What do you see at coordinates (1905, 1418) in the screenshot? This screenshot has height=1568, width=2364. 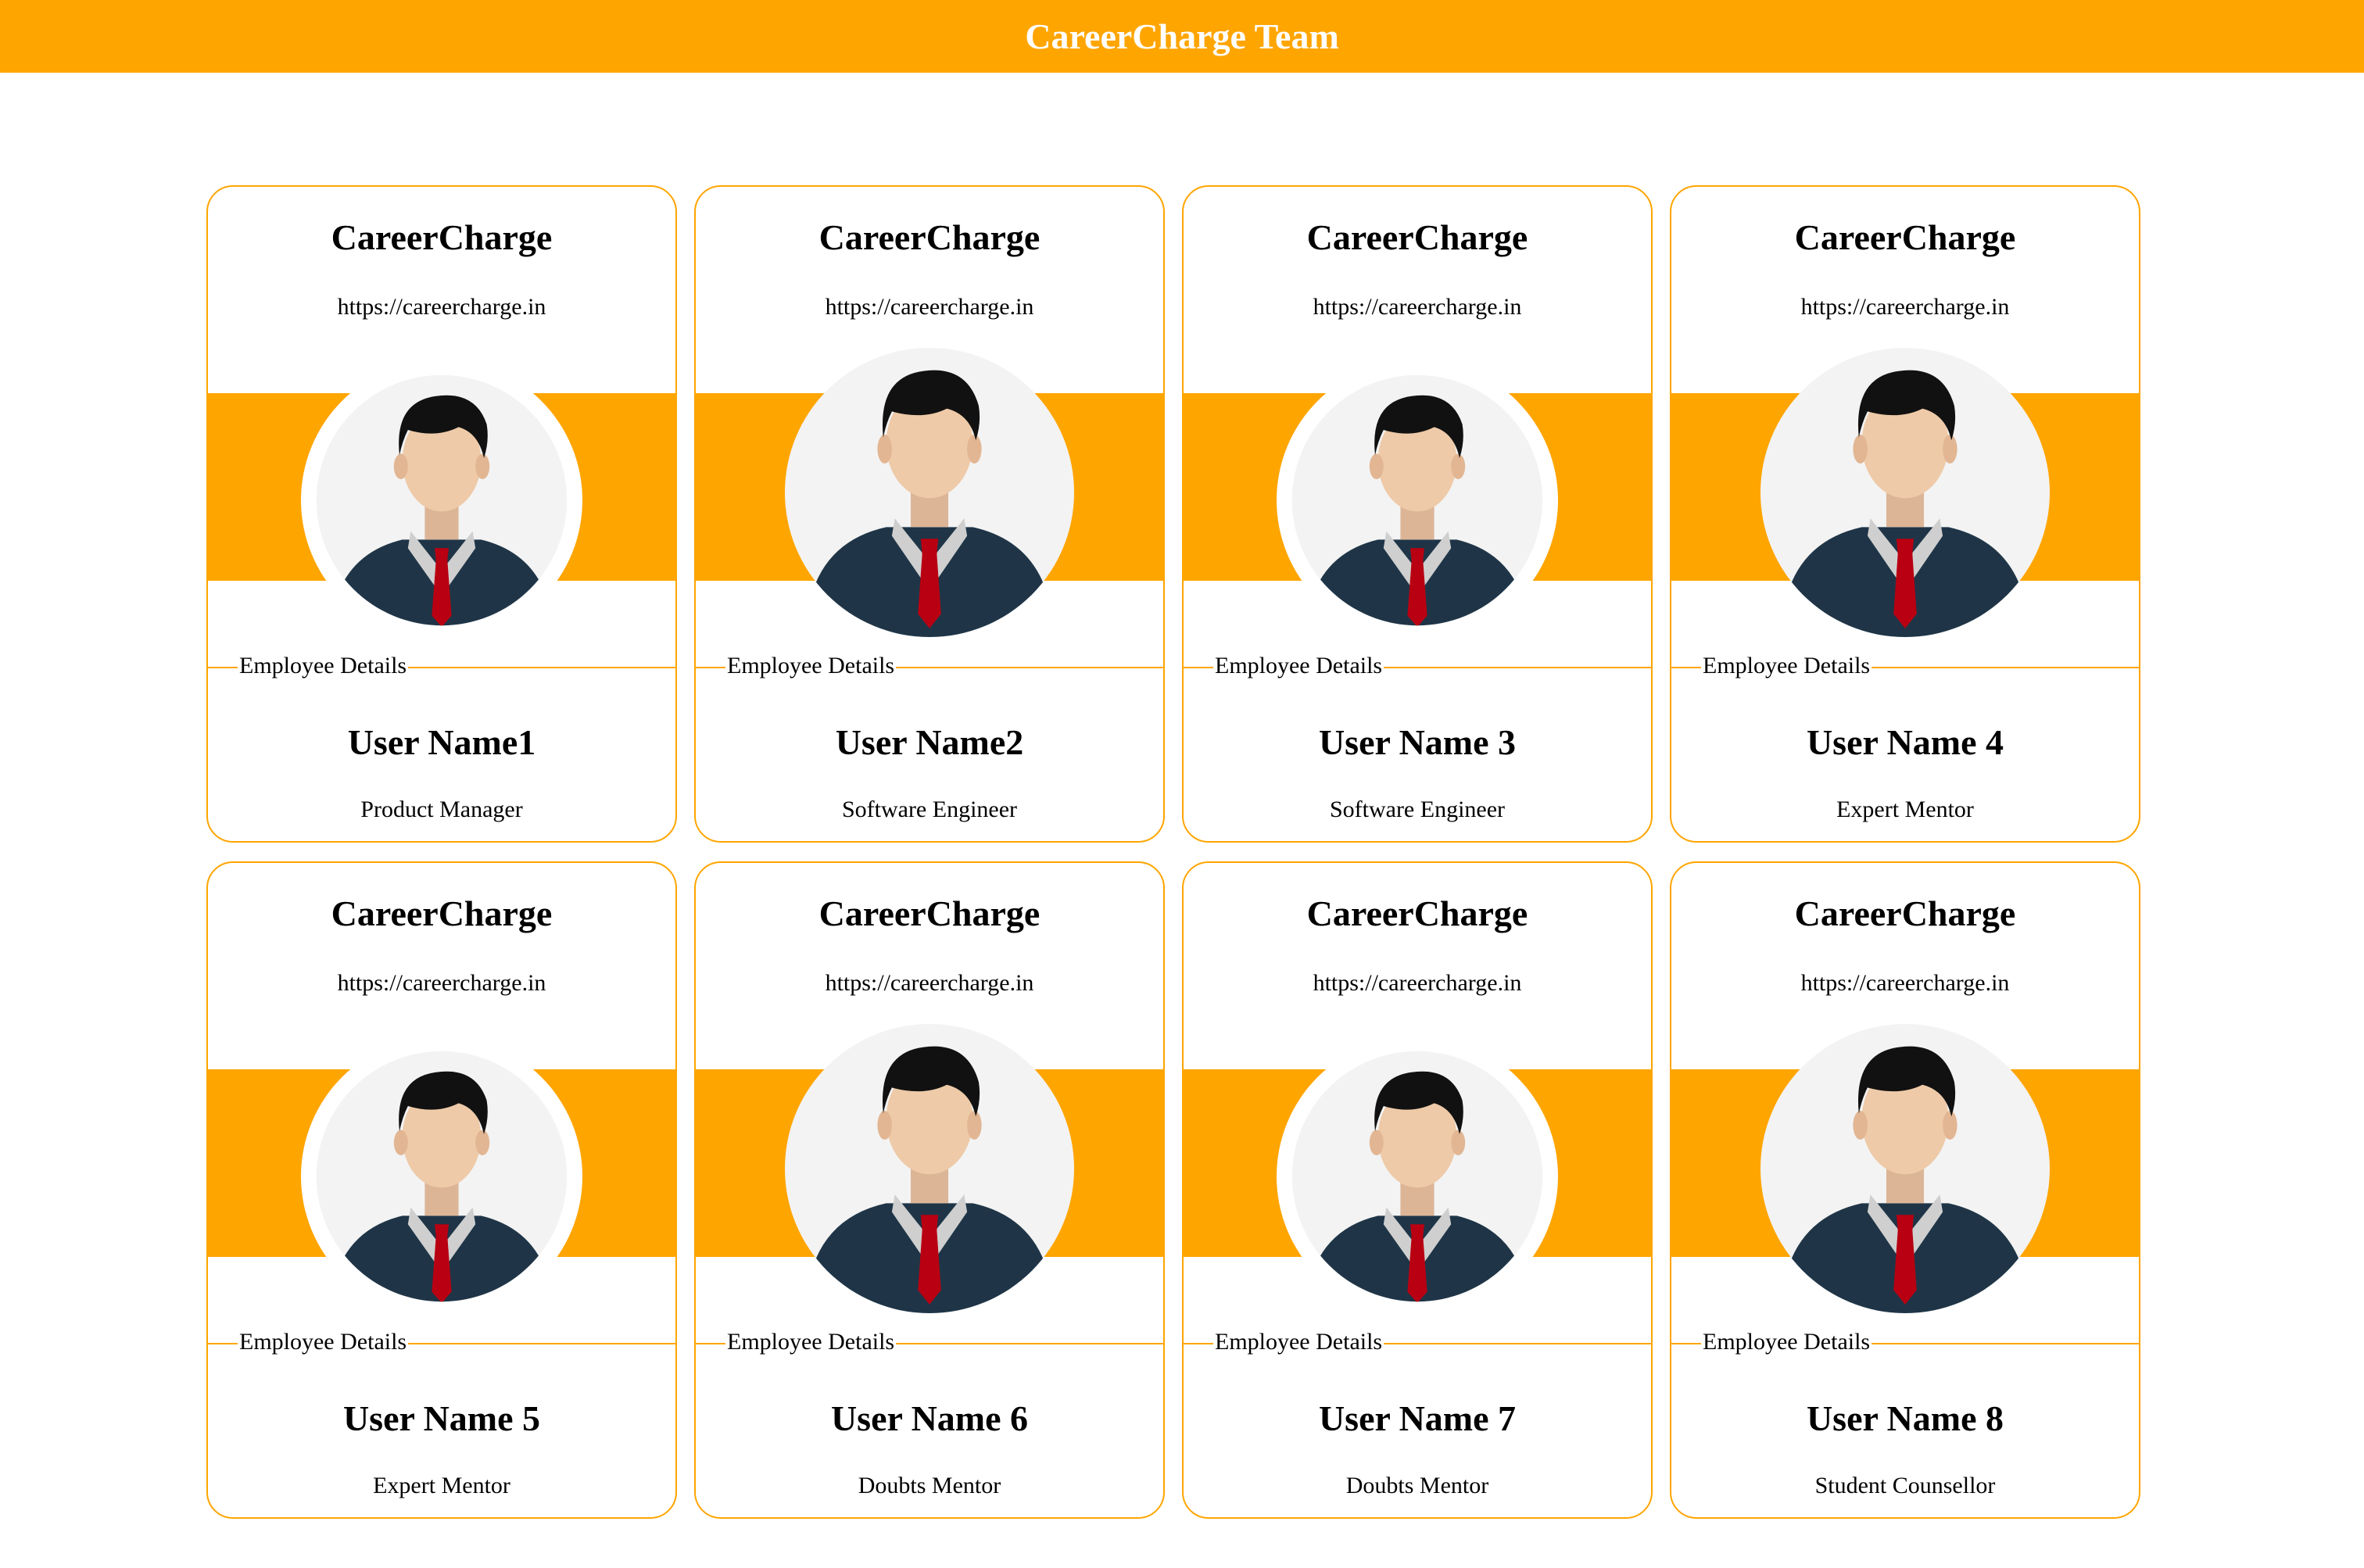 I see `employee-name: User Name 8` at bounding box center [1905, 1418].